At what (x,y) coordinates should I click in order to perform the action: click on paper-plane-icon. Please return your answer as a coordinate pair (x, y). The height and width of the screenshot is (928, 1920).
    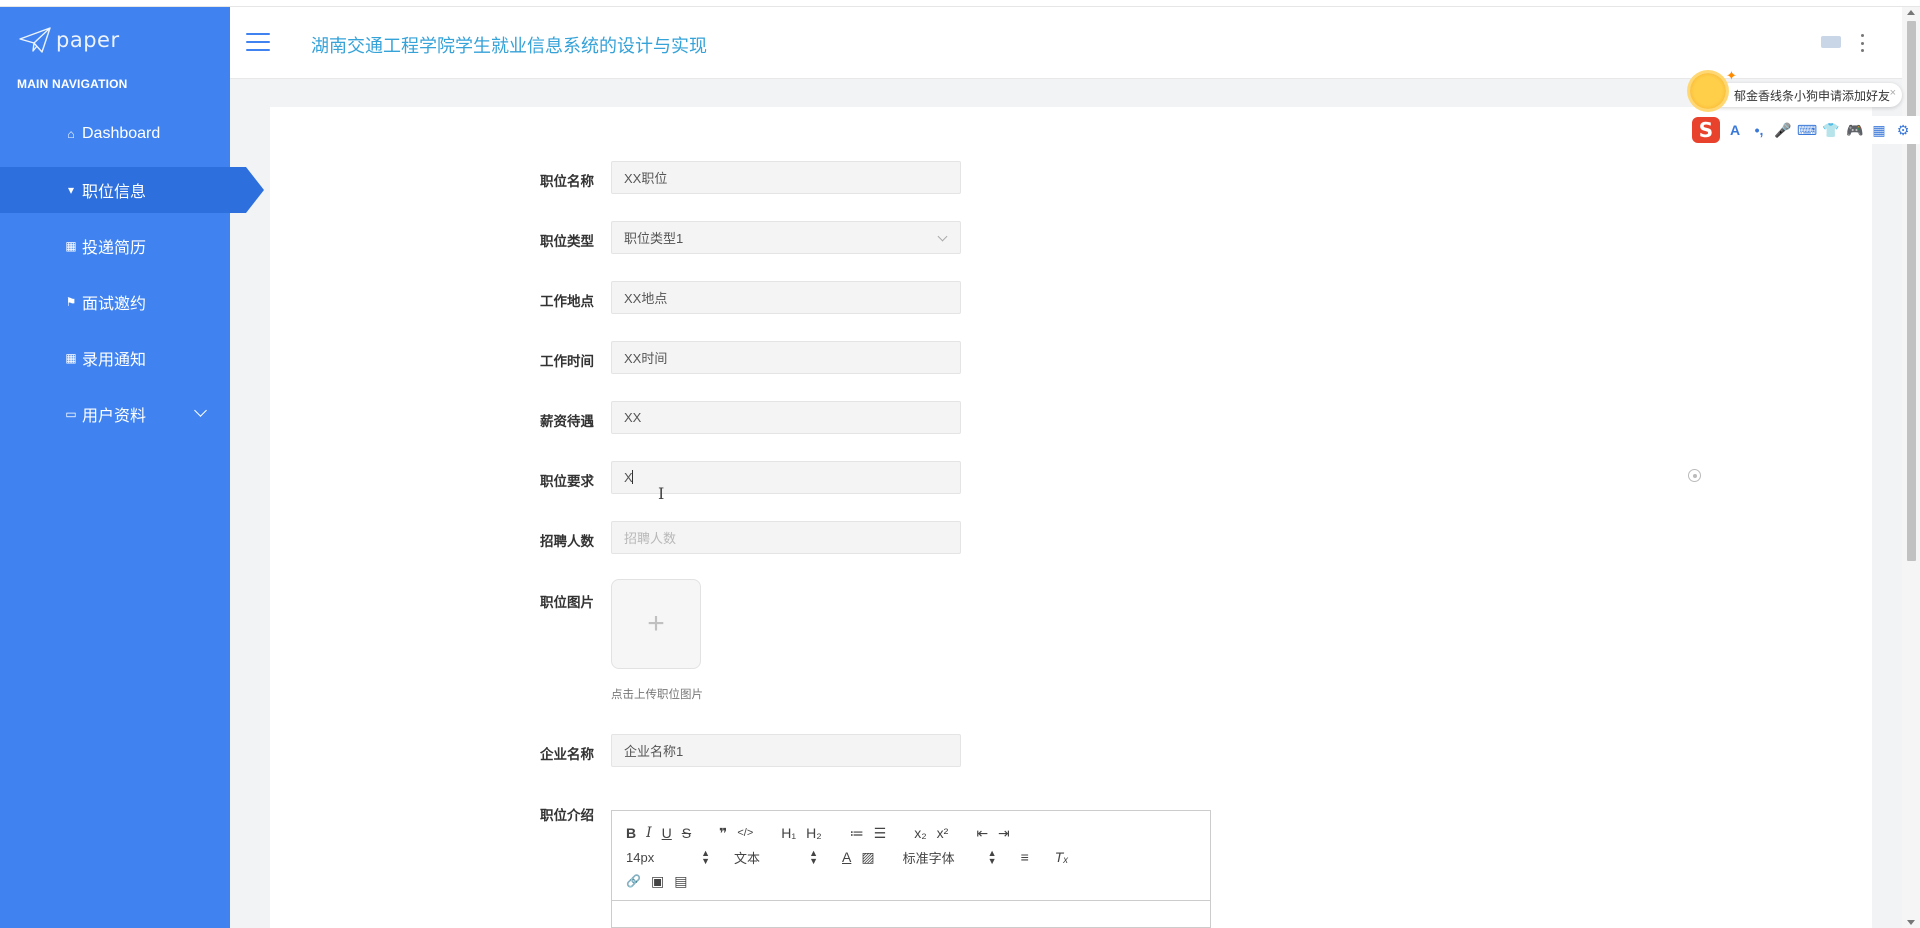
    Looking at the image, I should click on (35, 40).